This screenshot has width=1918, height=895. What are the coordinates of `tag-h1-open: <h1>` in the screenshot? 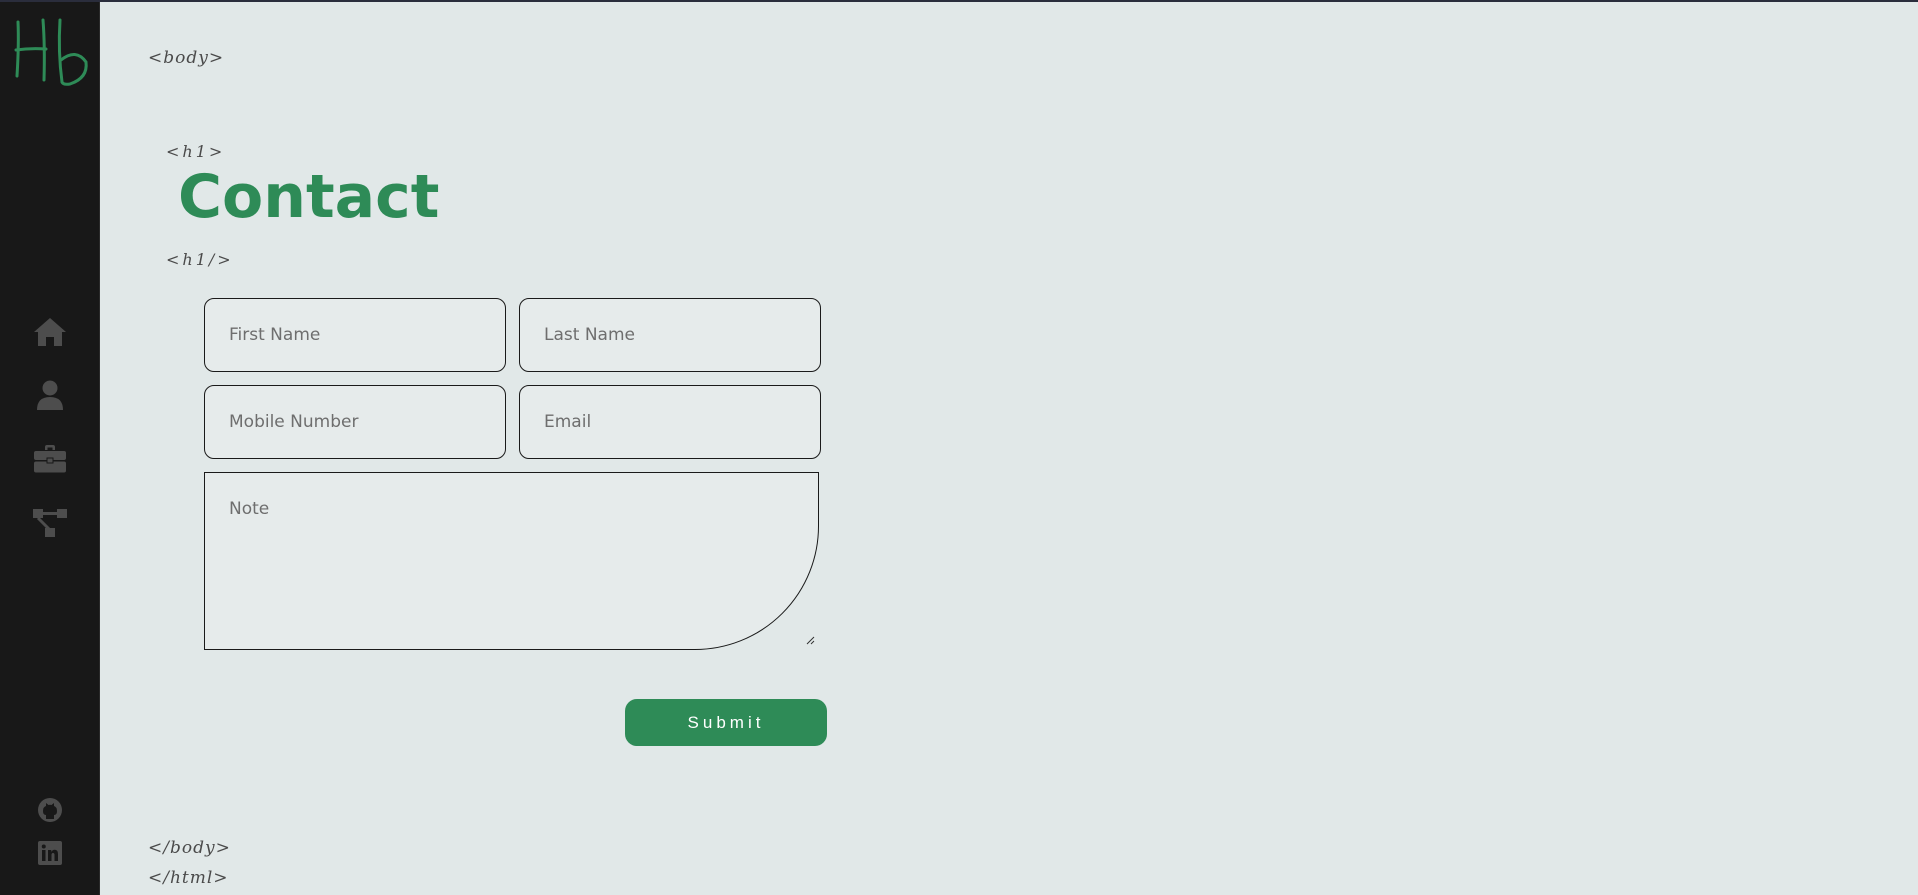 It's located at (196, 151).